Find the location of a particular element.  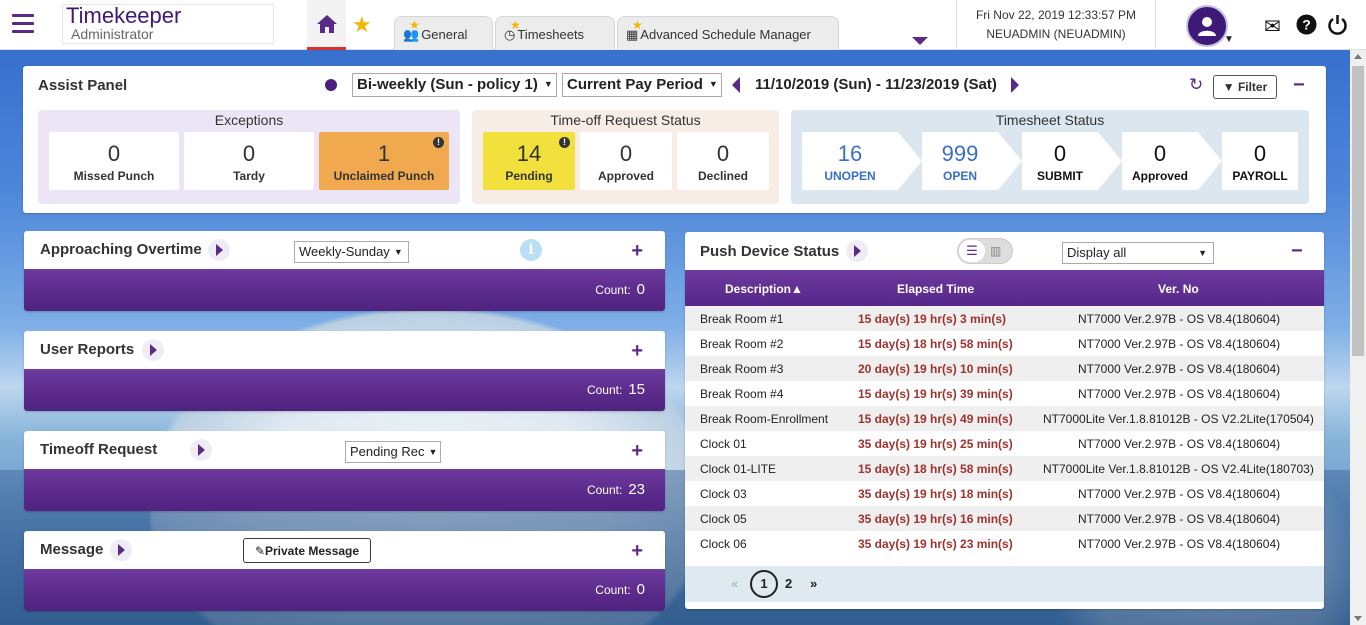

help-icon: ? is located at coordinates (1306, 27).